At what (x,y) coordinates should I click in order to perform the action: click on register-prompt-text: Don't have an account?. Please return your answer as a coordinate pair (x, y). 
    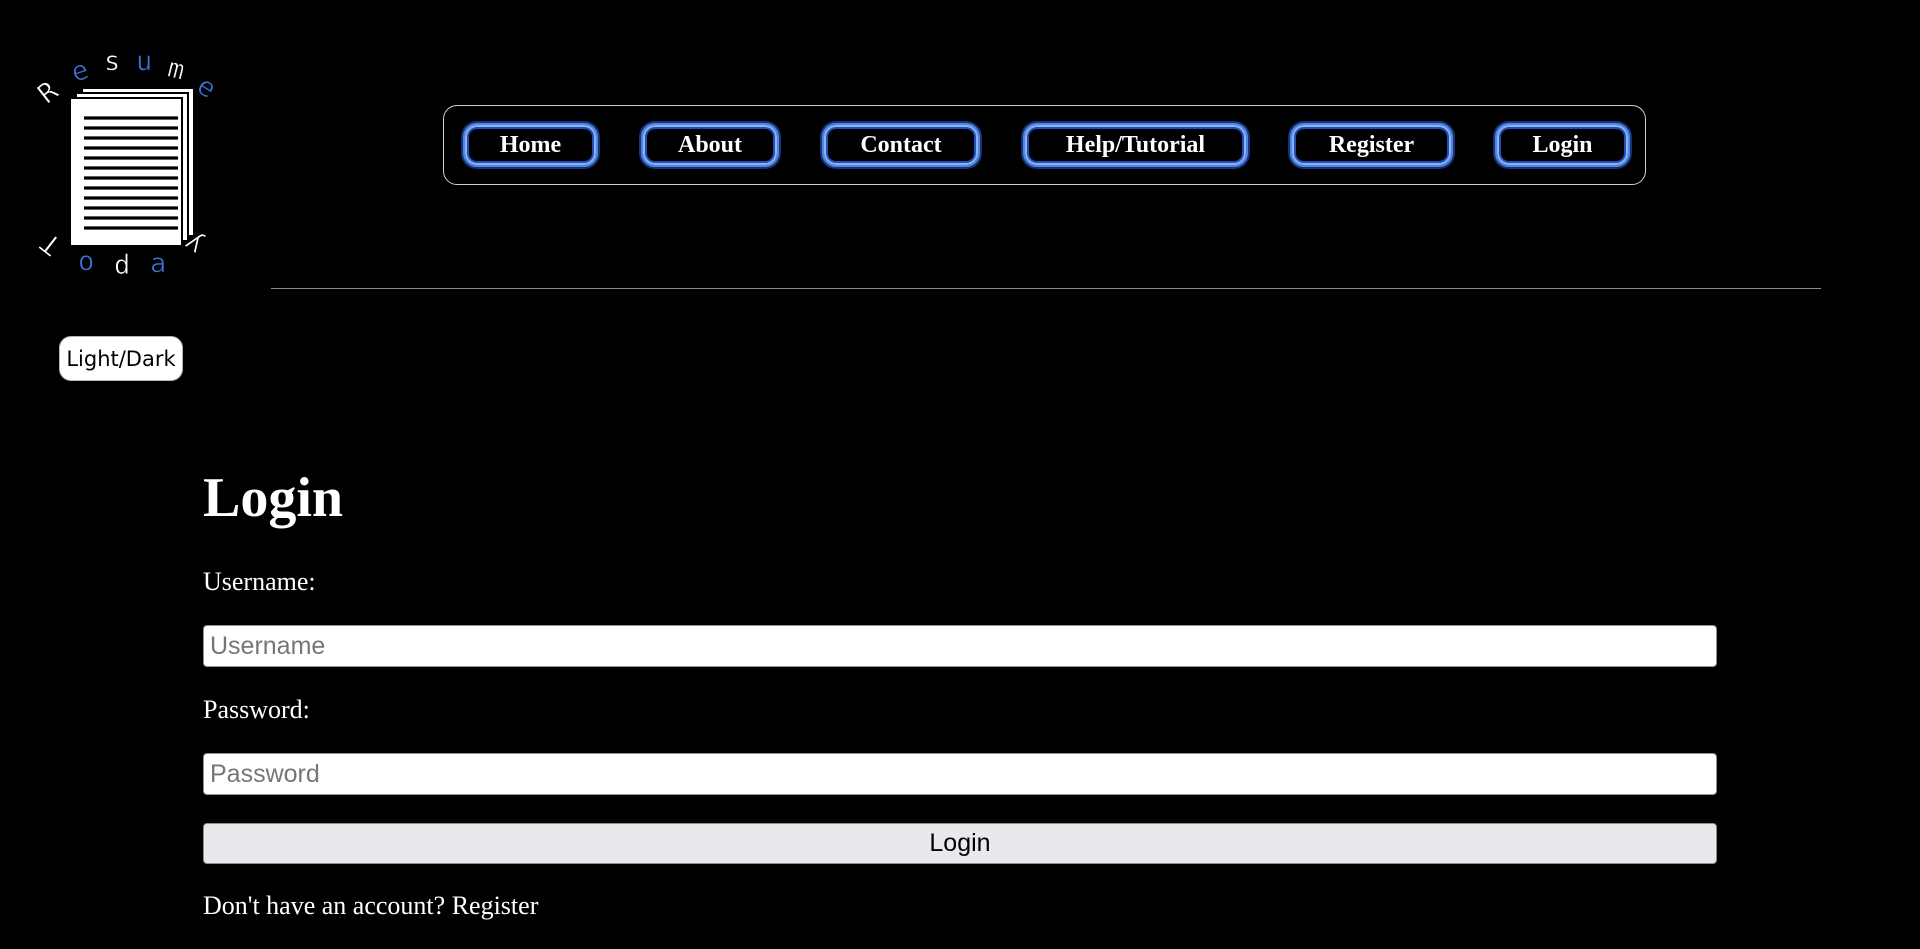
    Looking at the image, I should click on (324, 905).